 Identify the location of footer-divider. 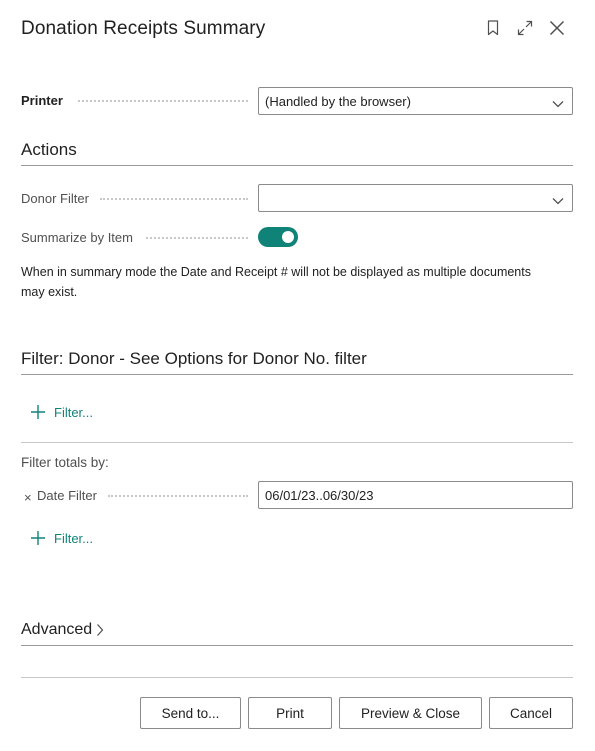
(297, 677).